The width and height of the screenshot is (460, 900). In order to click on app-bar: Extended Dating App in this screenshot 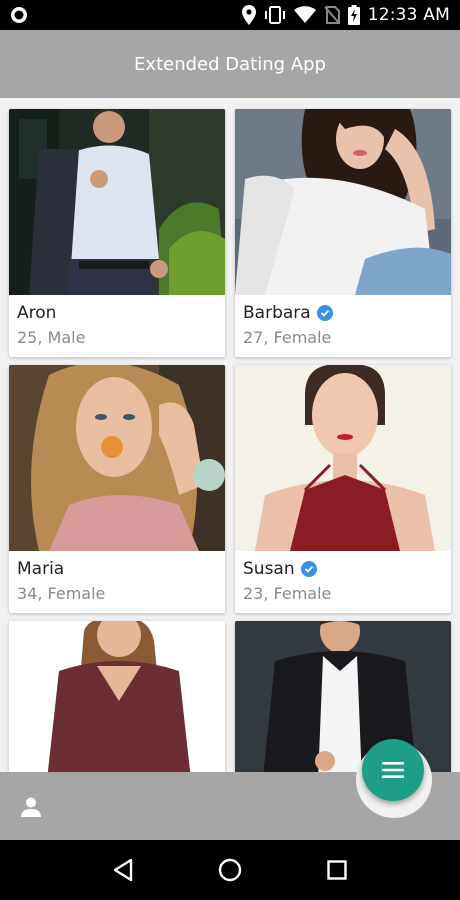, I will do `click(230, 64)`.